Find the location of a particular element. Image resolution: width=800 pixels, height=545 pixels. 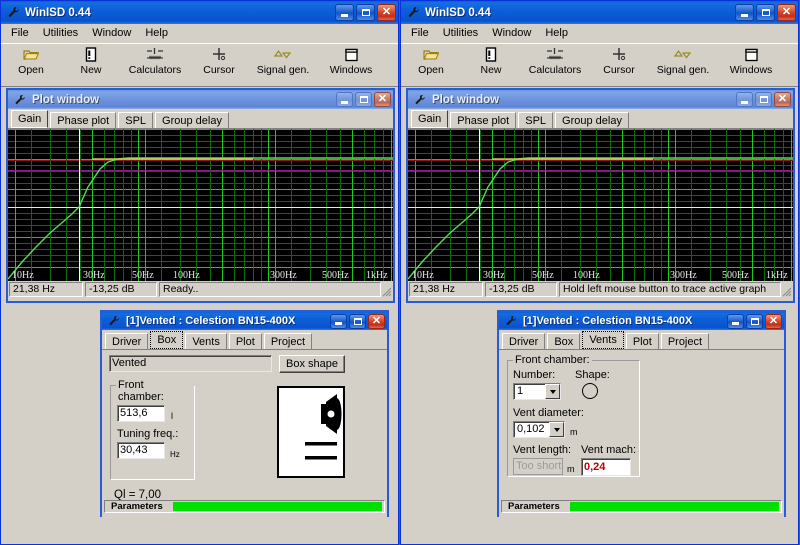

gain-plot-canvas-left: 10Hz 30Hz 50Hz 100Hz 300Hz 500Hz 1kHz is located at coordinates (200, 205).